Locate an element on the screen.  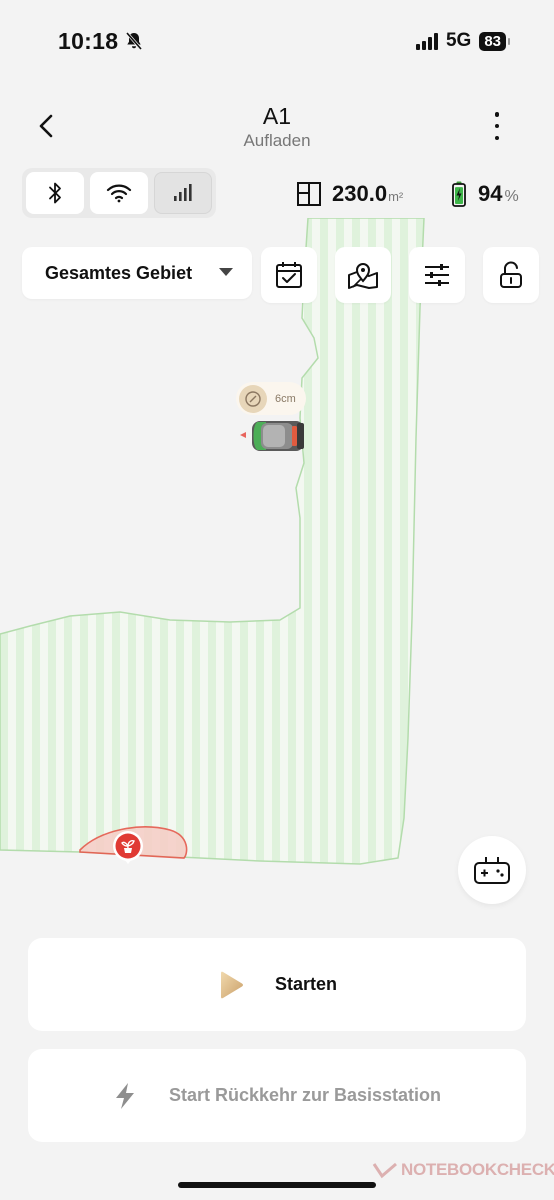
status-time: 10:18 is located at coordinates (88, 41).